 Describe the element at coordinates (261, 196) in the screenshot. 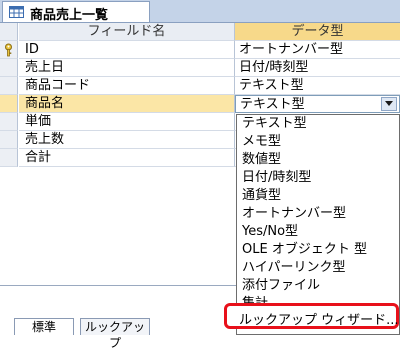

I see `option-currency: 通貨型` at that location.